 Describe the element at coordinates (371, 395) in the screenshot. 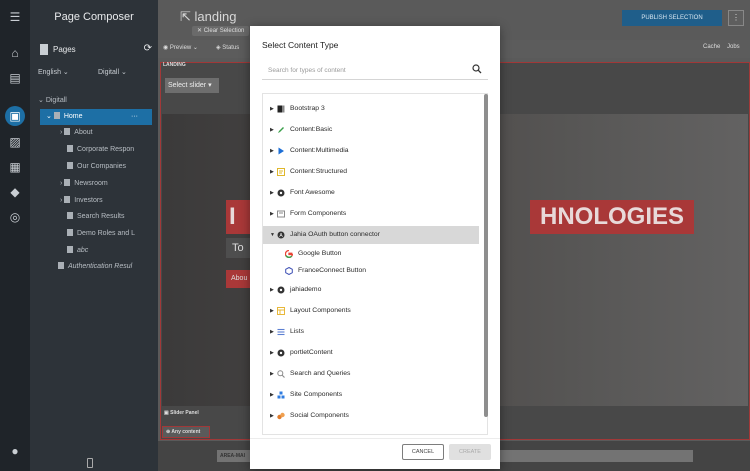

I see `content-type-item: ▶ Site Components` at that location.